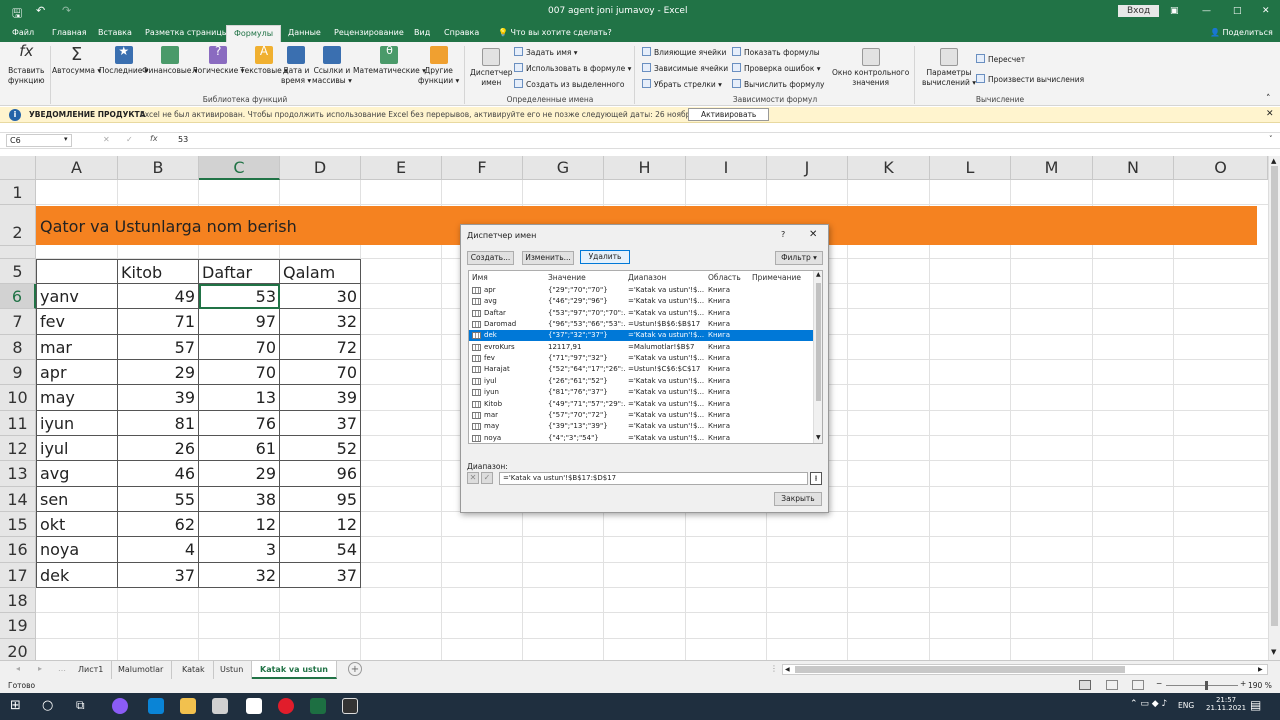 The width and height of the screenshot is (1280, 720). What do you see at coordinates (818, 274) in the screenshot?
I see `list-scroll-up-icon: ▲` at bounding box center [818, 274].